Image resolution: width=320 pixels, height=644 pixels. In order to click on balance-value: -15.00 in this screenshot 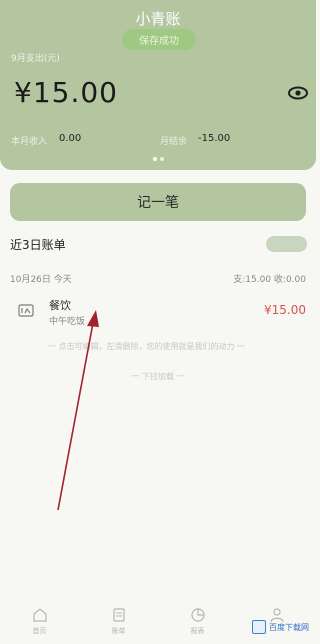, I will do `click(214, 138)`.